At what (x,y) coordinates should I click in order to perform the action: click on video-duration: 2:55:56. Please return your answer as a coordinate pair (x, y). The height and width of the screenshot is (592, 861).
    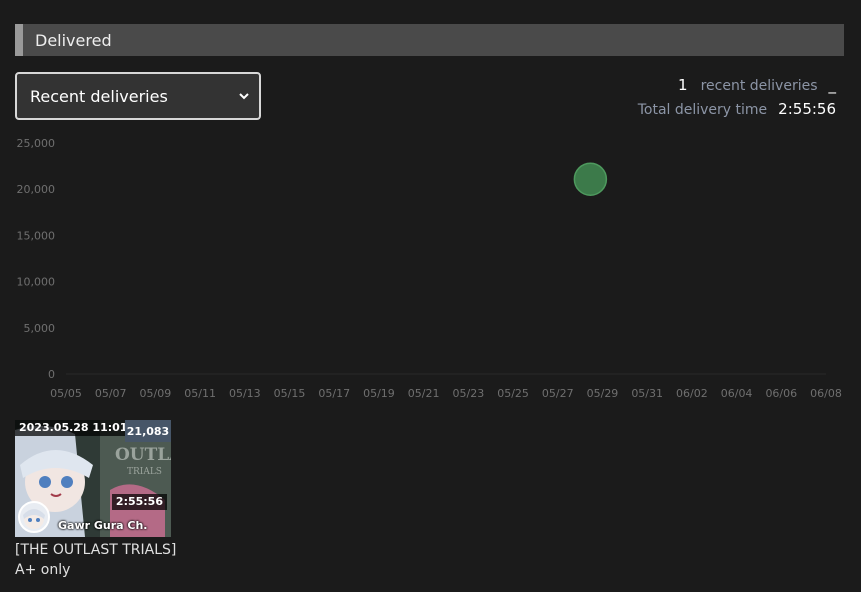
    Looking at the image, I should click on (139, 502).